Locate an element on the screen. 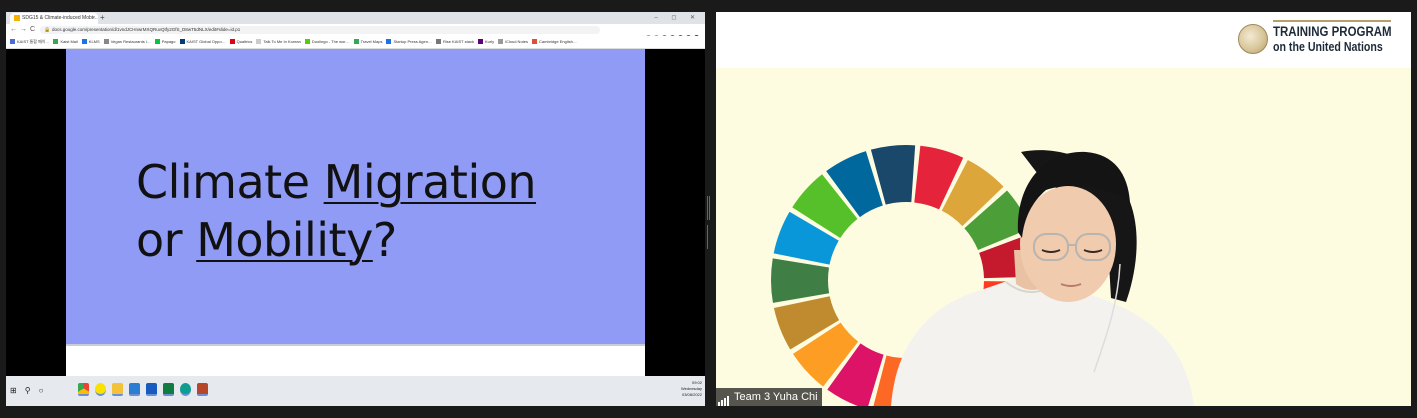  browser-tab-bar: SDG15 & Climate-induced Mobi… × + – ◻ ✕ is located at coordinates (355, 18).